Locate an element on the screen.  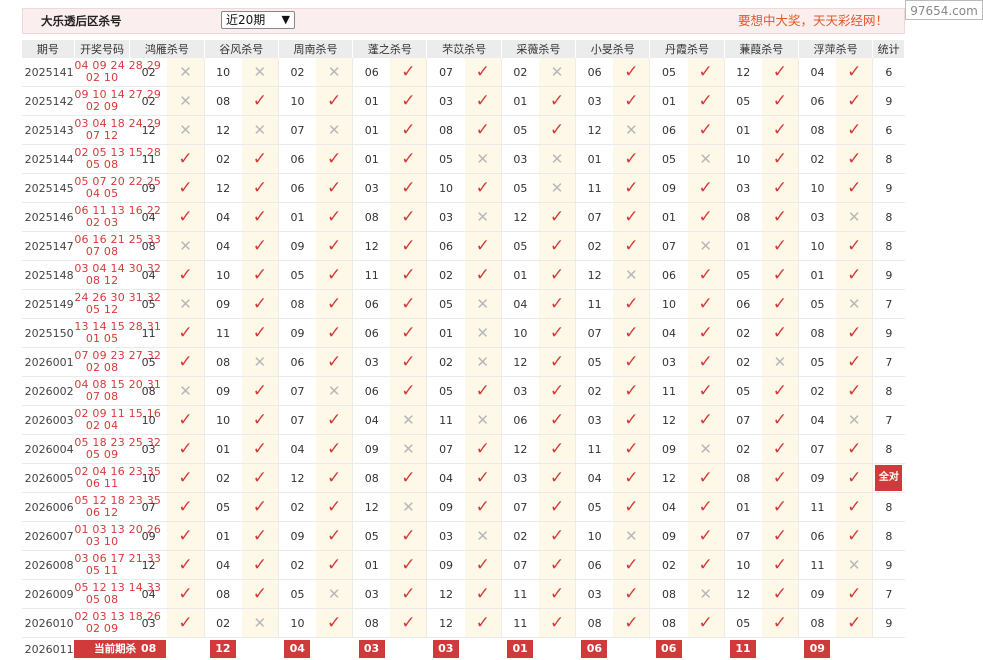
hit-count: 全对 is located at coordinates (889, 478).